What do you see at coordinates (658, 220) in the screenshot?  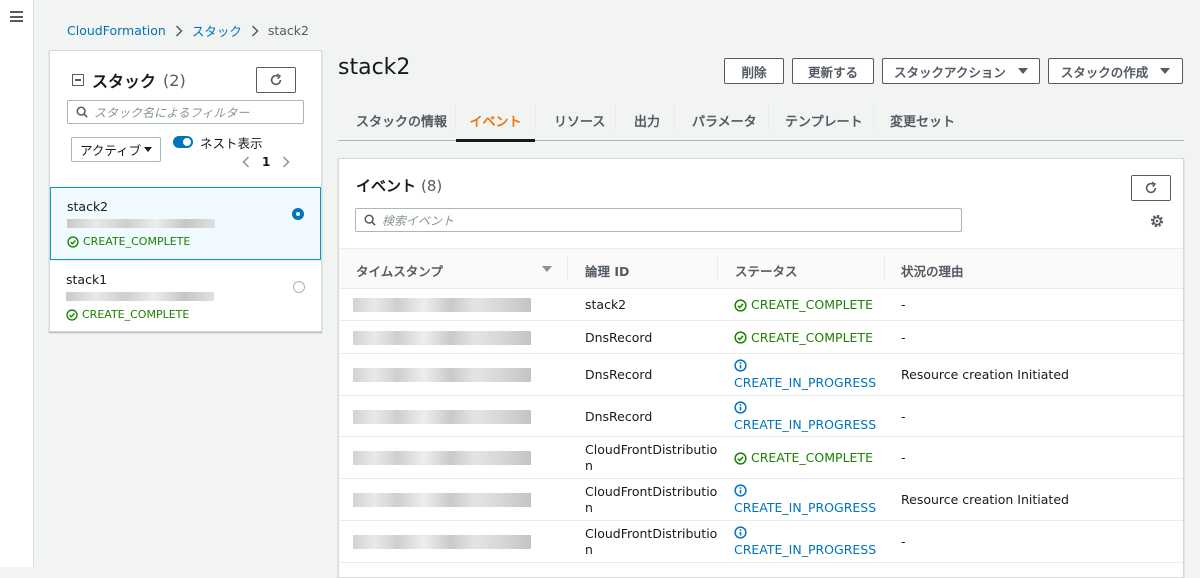 I see `event-search-input: 検索イベント` at bounding box center [658, 220].